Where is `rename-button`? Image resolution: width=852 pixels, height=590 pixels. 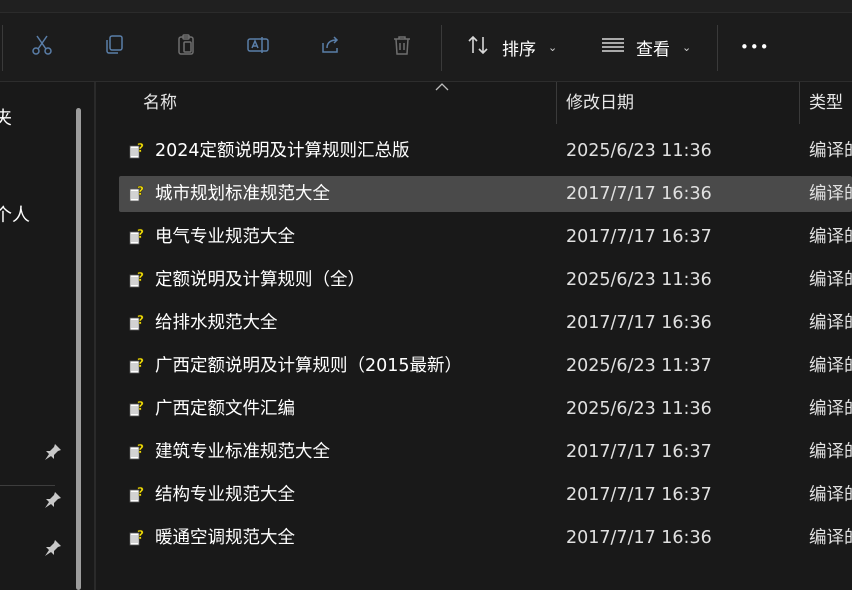 rename-button is located at coordinates (258, 47).